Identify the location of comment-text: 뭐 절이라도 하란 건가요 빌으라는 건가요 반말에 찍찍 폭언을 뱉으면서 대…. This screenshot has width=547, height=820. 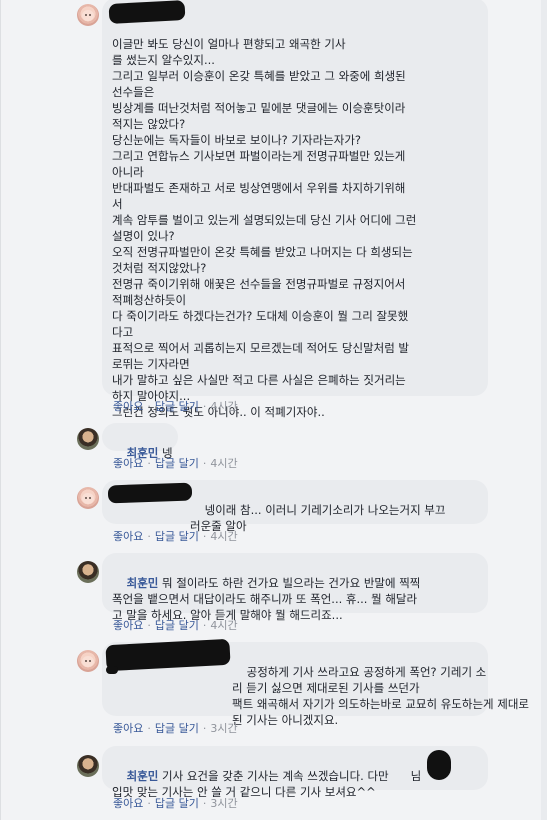
(266, 599).